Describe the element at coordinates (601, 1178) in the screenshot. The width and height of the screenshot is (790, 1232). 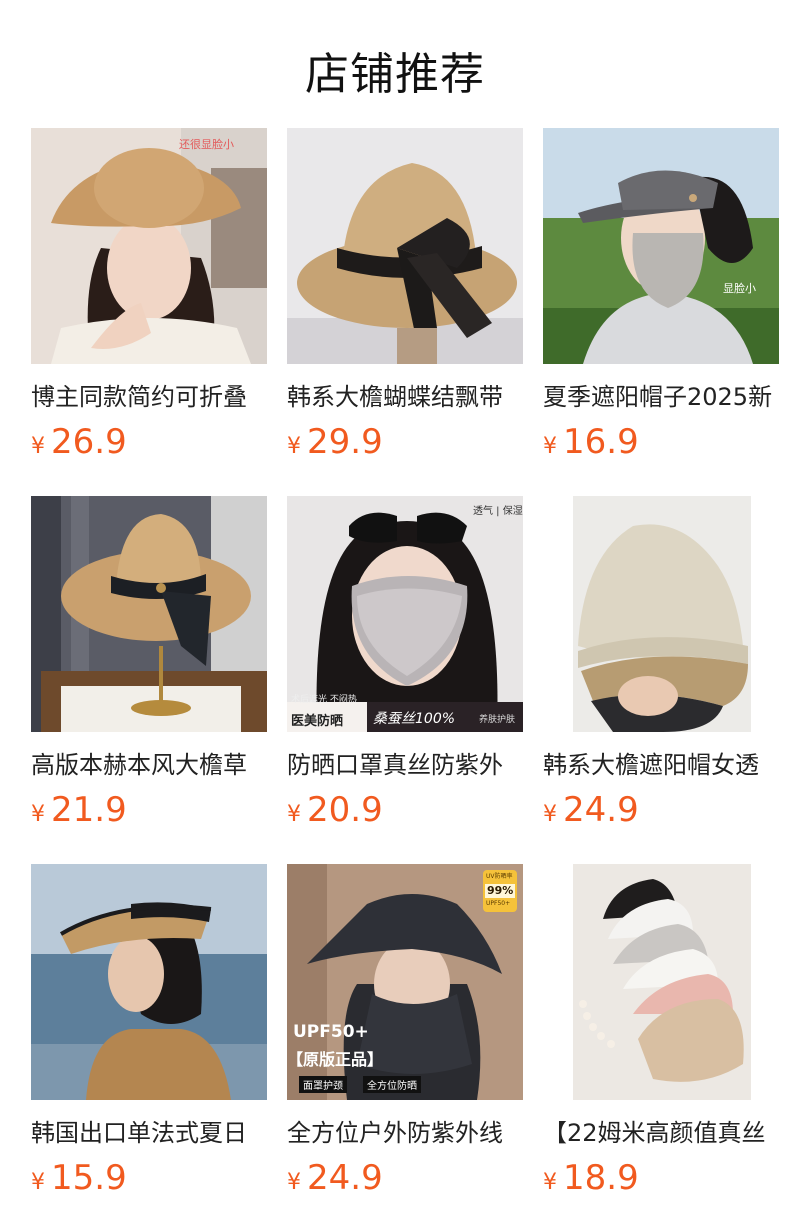
I see `price-value: 18.9` at that location.